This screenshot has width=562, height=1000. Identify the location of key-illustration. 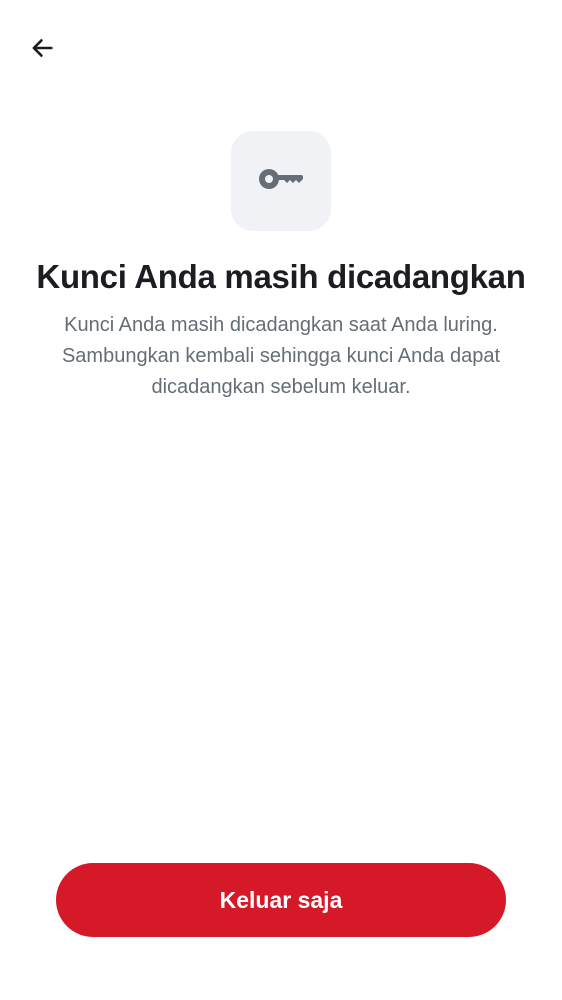
(281, 181).